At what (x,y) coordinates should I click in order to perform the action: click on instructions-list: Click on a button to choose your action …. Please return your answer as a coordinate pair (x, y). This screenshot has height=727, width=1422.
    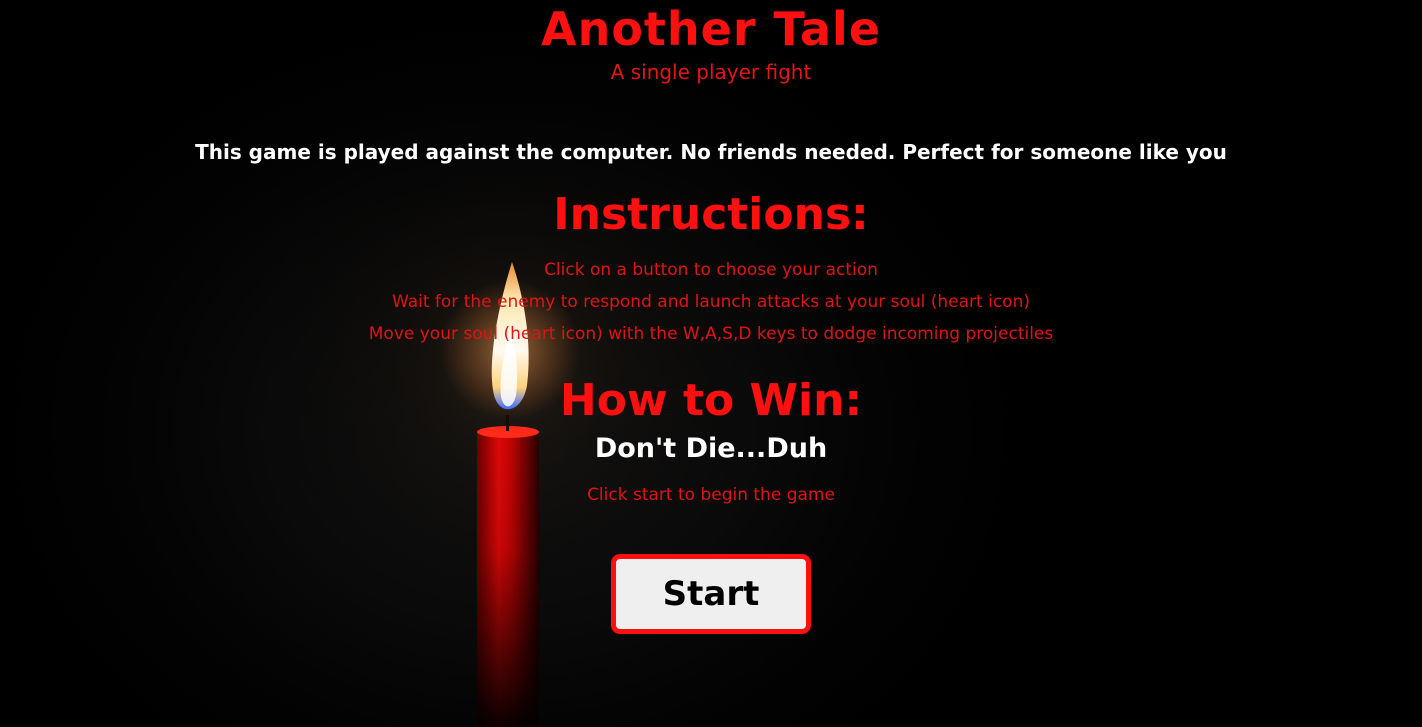
    Looking at the image, I should click on (711, 302).